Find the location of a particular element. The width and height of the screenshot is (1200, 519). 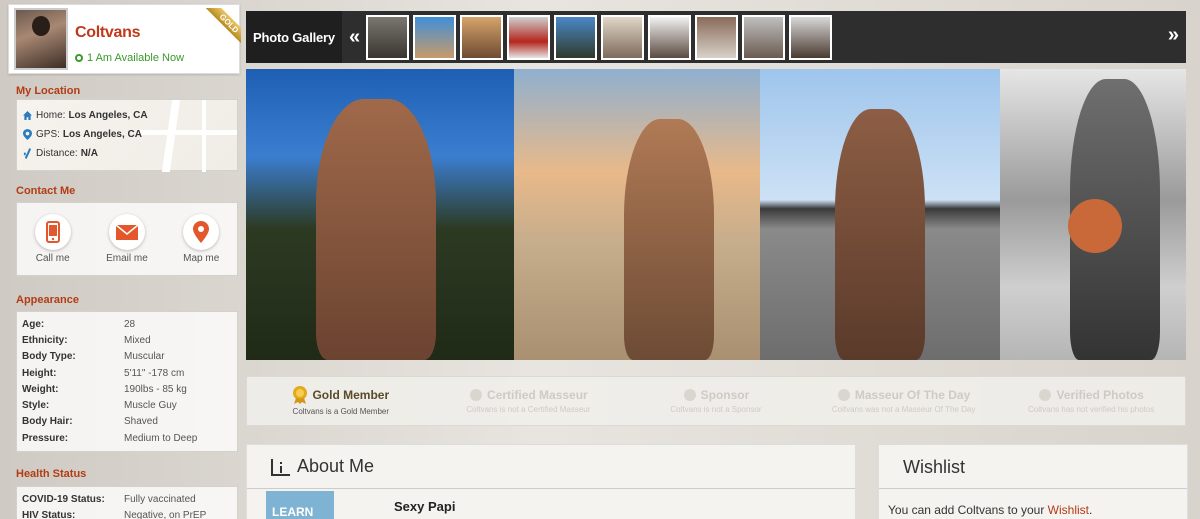

wishlist-text-prefix: You can add Coltvans to your is located at coordinates (968, 510).